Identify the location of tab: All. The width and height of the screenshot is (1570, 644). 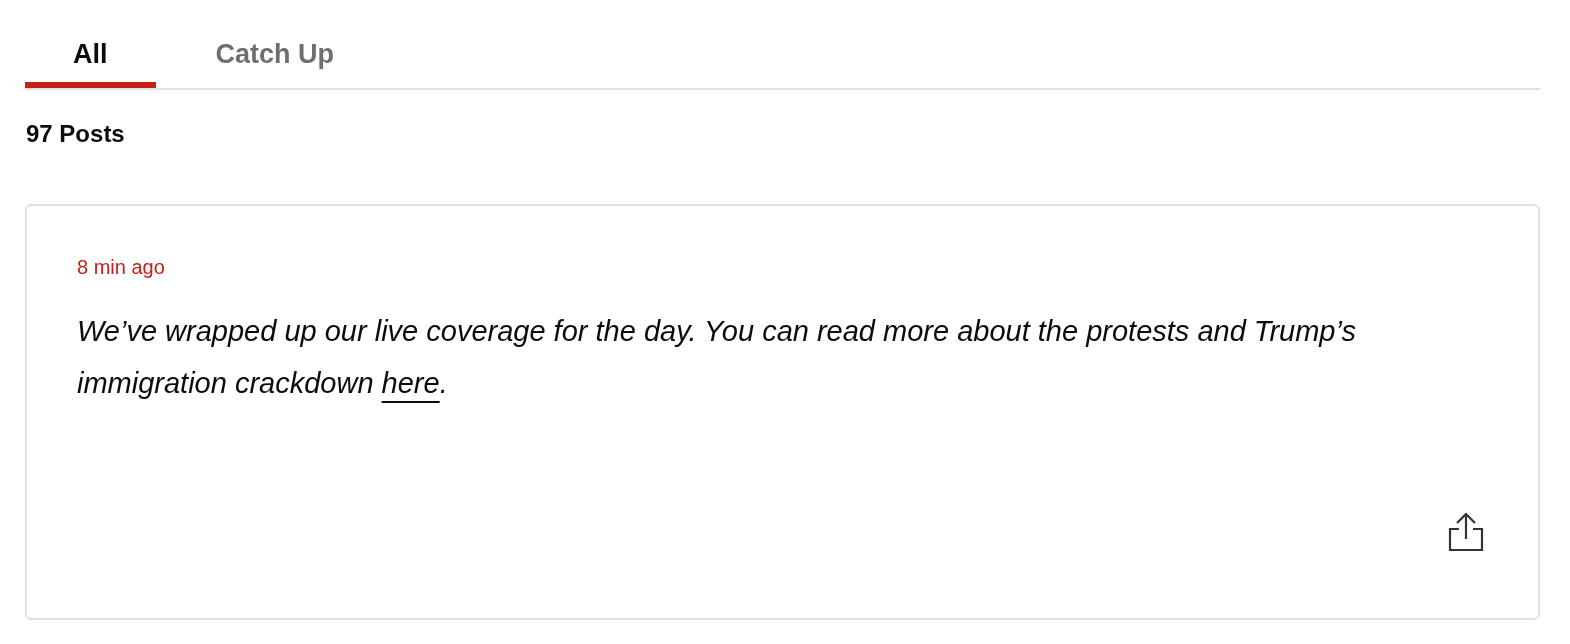
(90, 44).